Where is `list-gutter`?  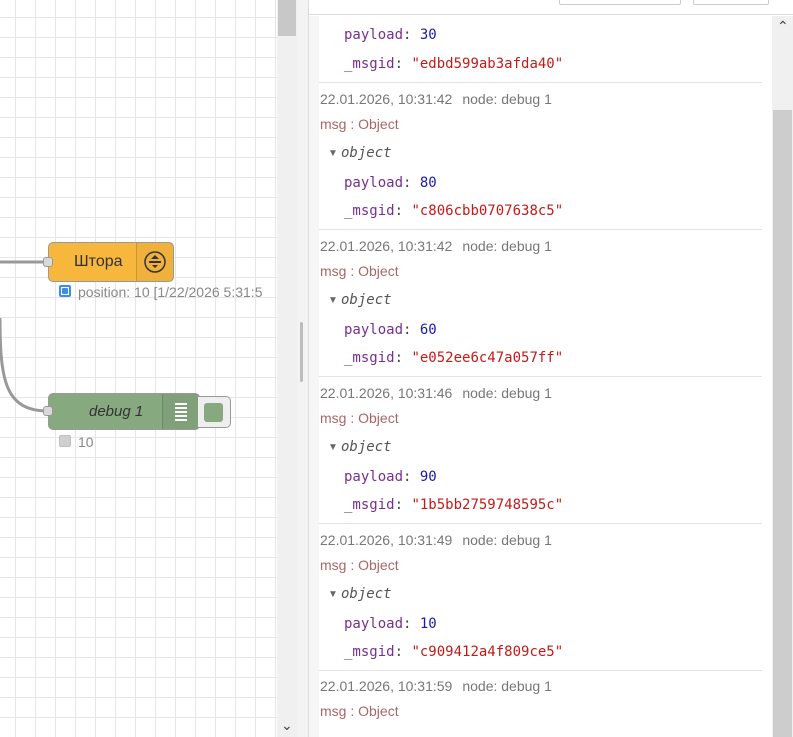 list-gutter is located at coordinates (314, 376).